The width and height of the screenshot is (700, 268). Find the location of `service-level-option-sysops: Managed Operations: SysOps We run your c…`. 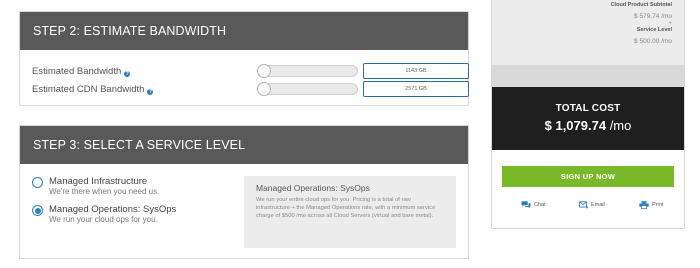

service-level-option-sysops: Managed Operations: SysOps We run your c… is located at coordinates (104, 214).